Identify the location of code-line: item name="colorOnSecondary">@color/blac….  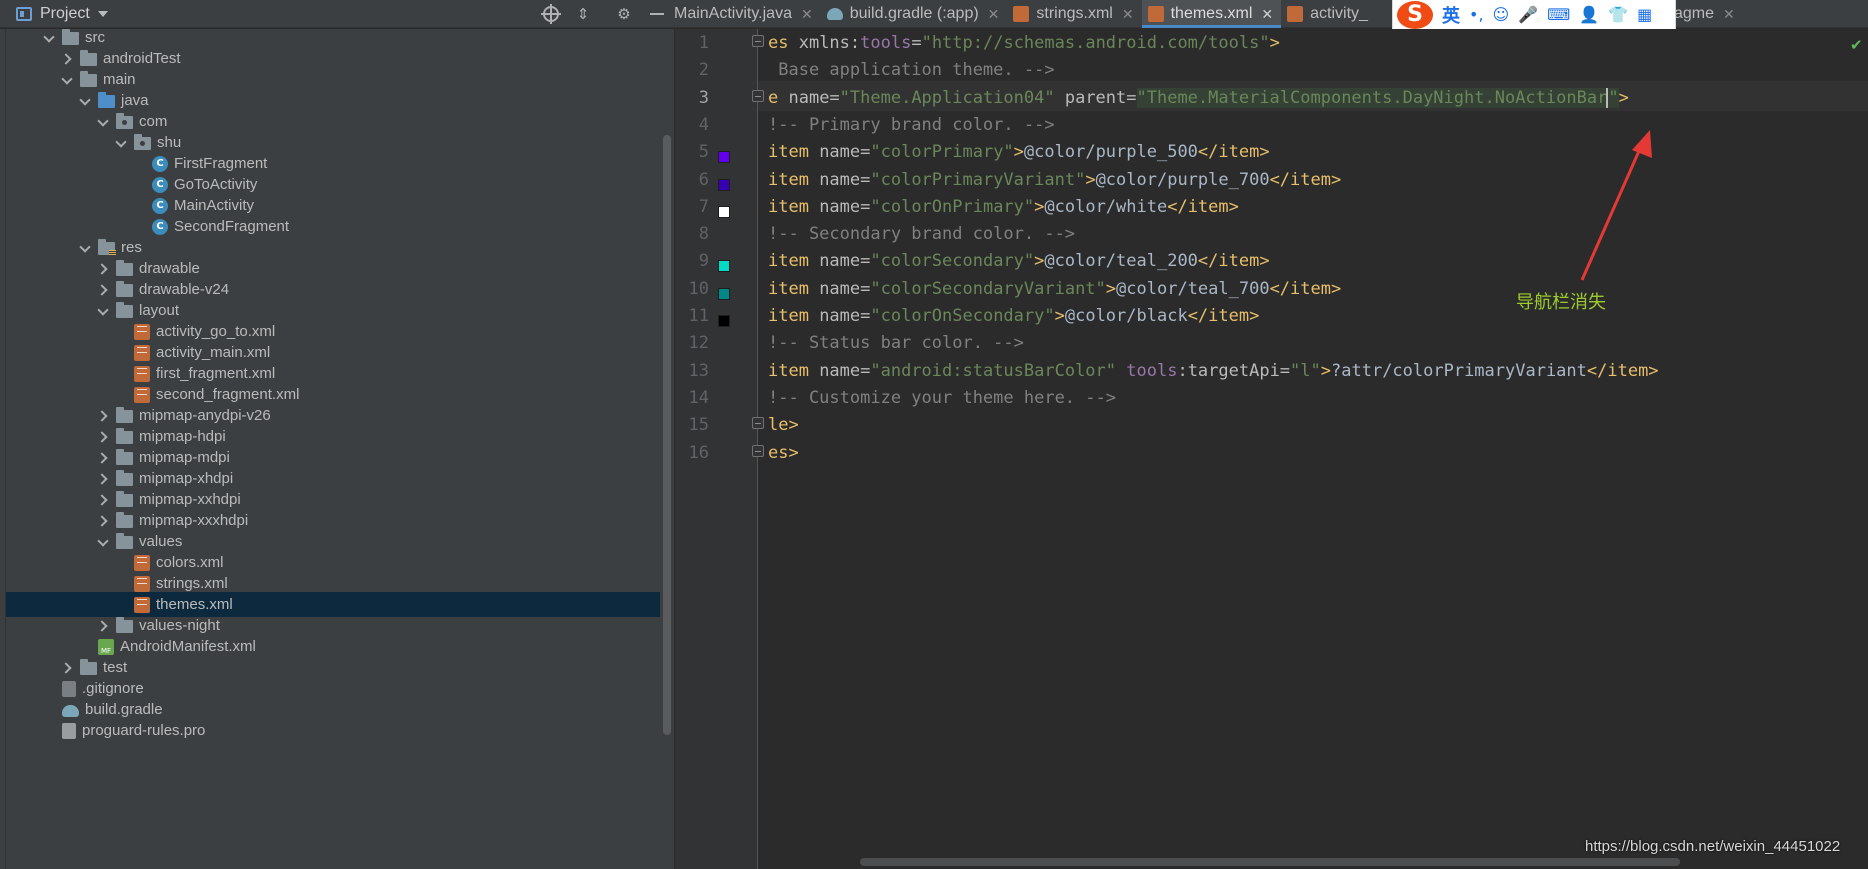
(1013, 316).